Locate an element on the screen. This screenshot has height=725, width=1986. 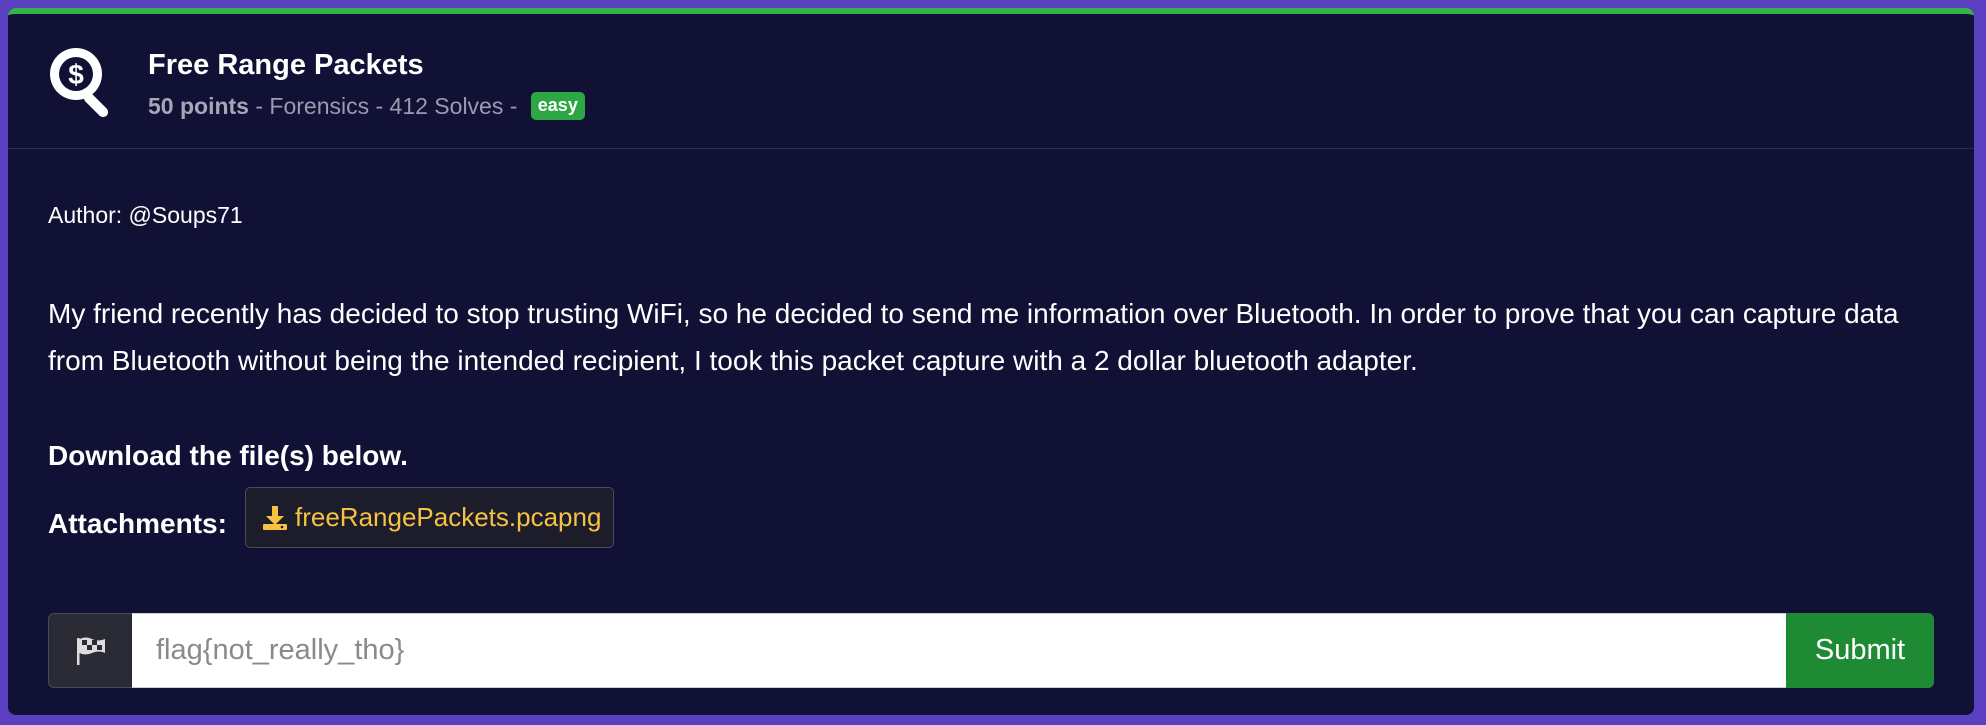
difficulty-badge: easy is located at coordinates (557, 106).